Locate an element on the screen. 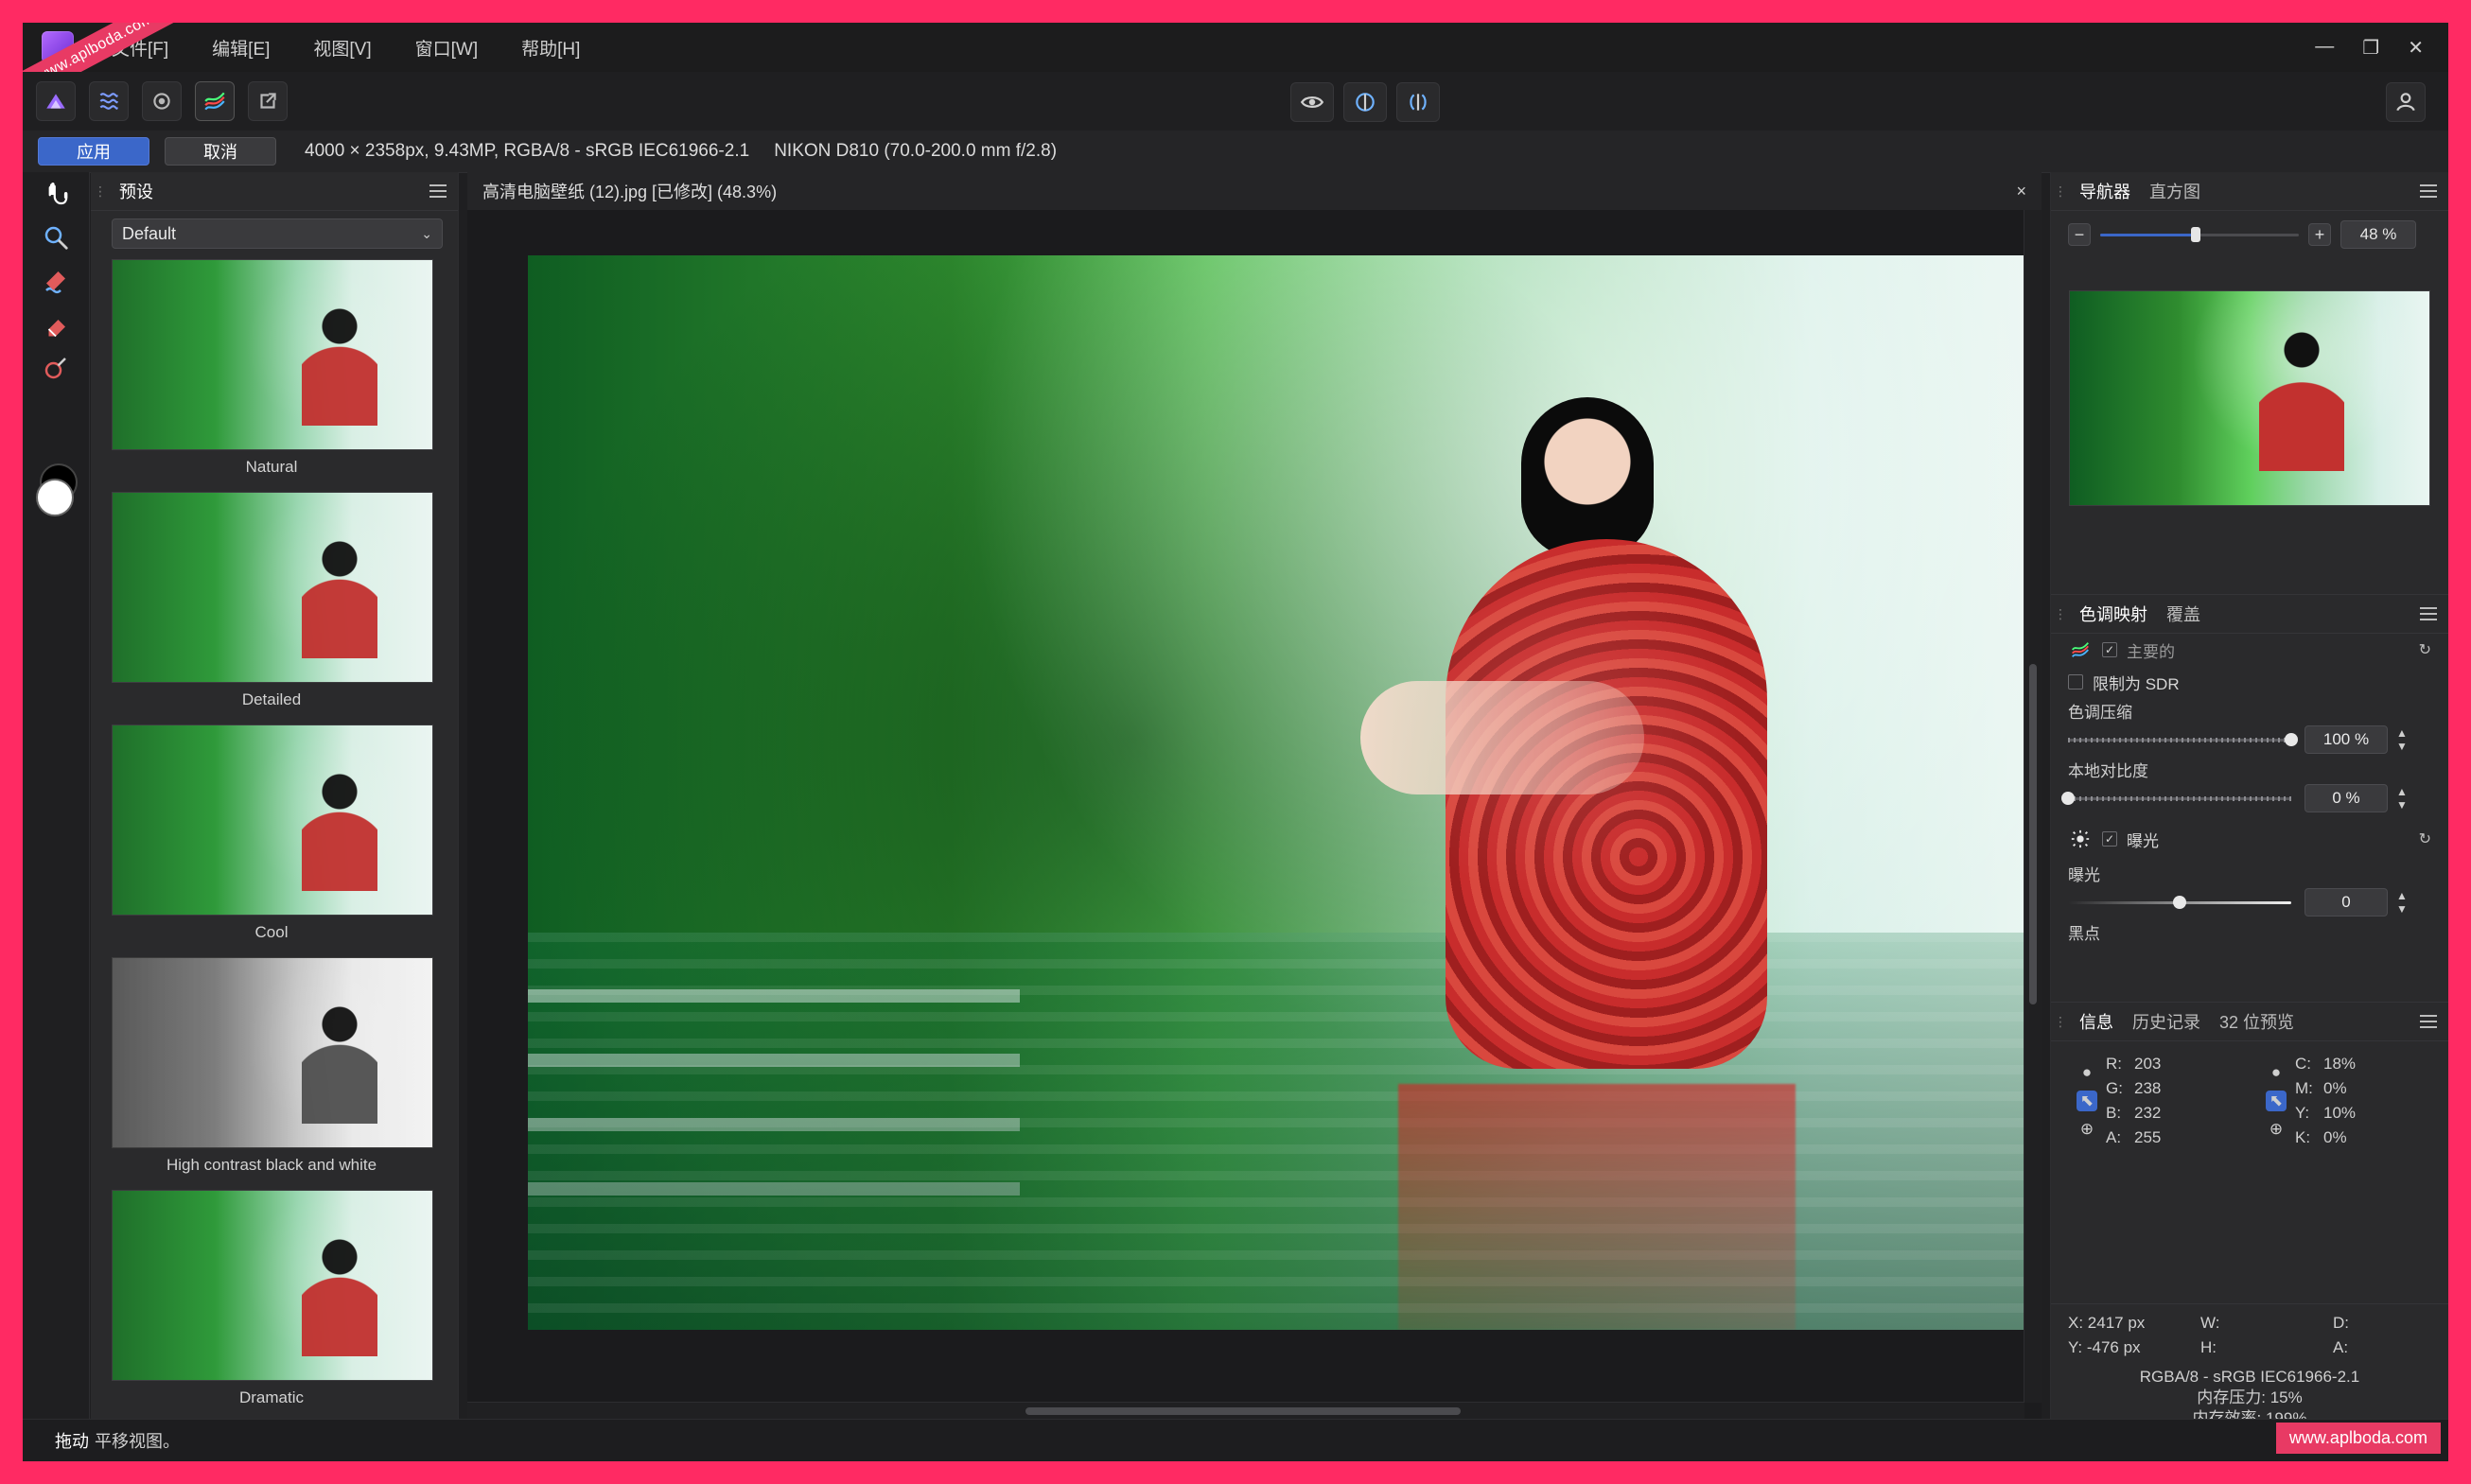 This screenshot has height=1484, width=2471. account-button is located at coordinates (2406, 102).